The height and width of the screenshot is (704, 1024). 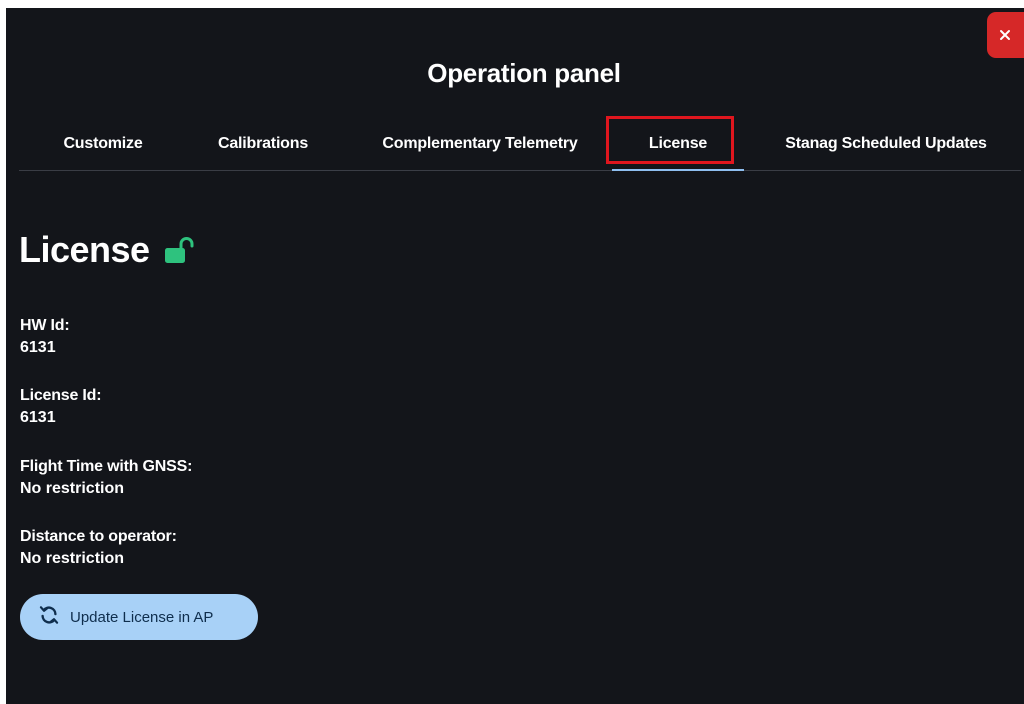 I want to click on update-license-button: Update License in AP, so click(x=139, y=617).